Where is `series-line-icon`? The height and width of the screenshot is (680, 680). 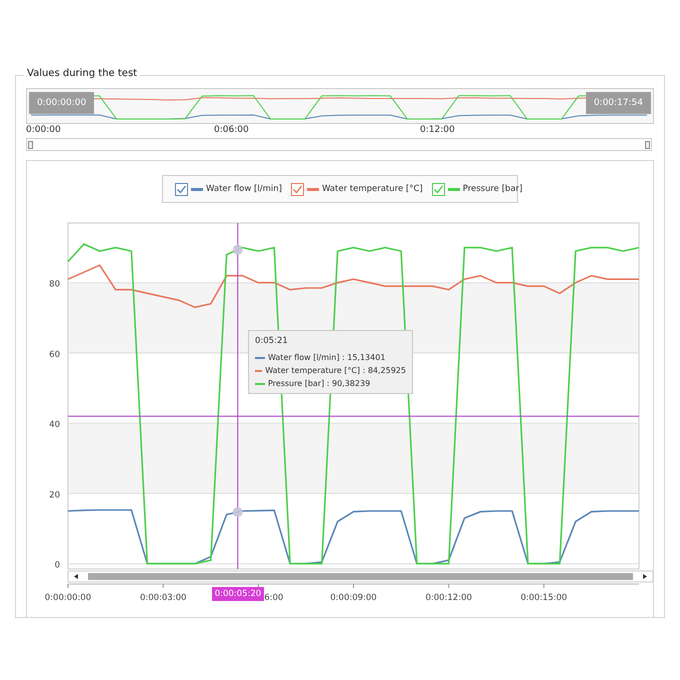
series-line-icon is located at coordinates (258, 371).